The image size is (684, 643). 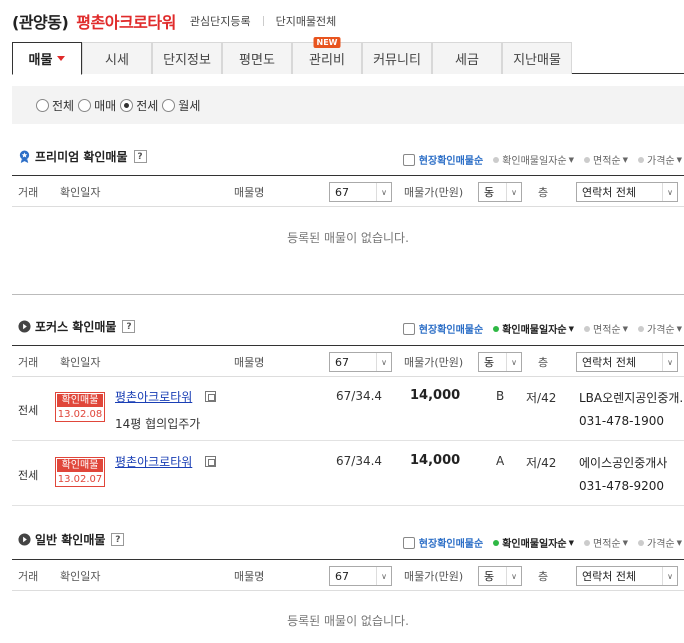 What do you see at coordinates (306, 21) in the screenshot?
I see `all-listings-link: 단지매물전체` at bounding box center [306, 21].